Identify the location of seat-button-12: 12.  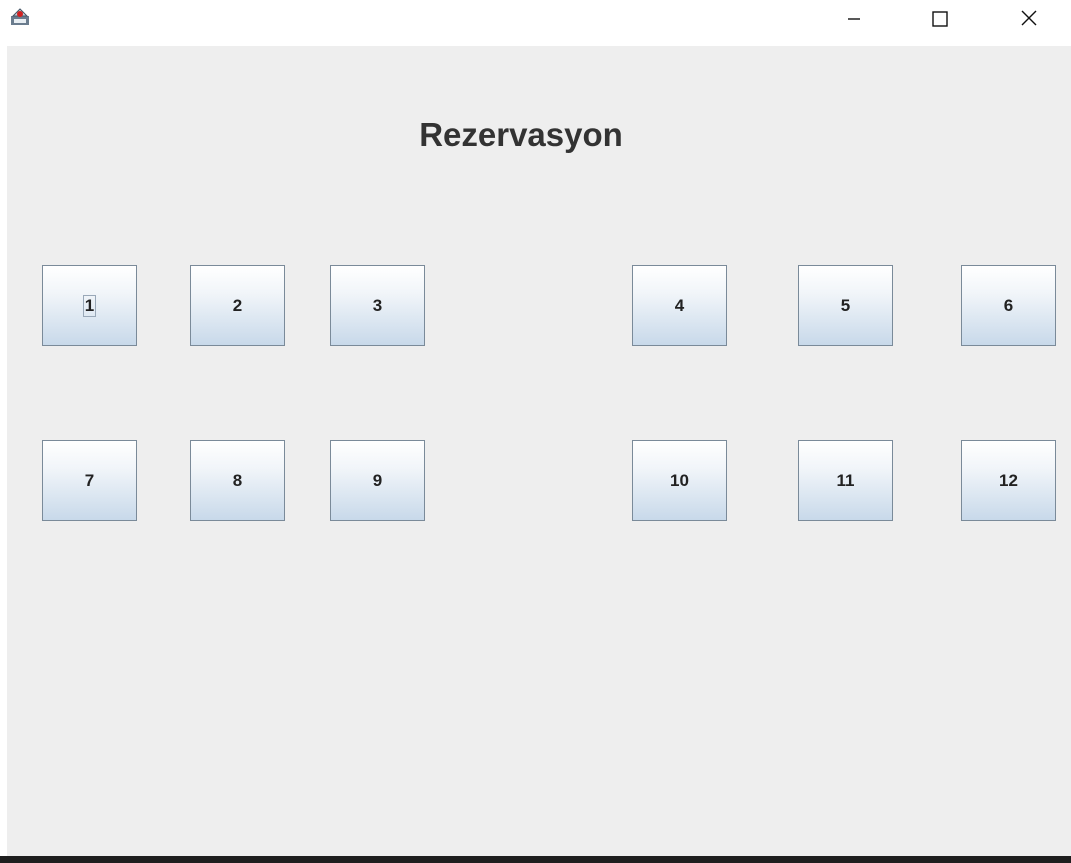
(1008, 480).